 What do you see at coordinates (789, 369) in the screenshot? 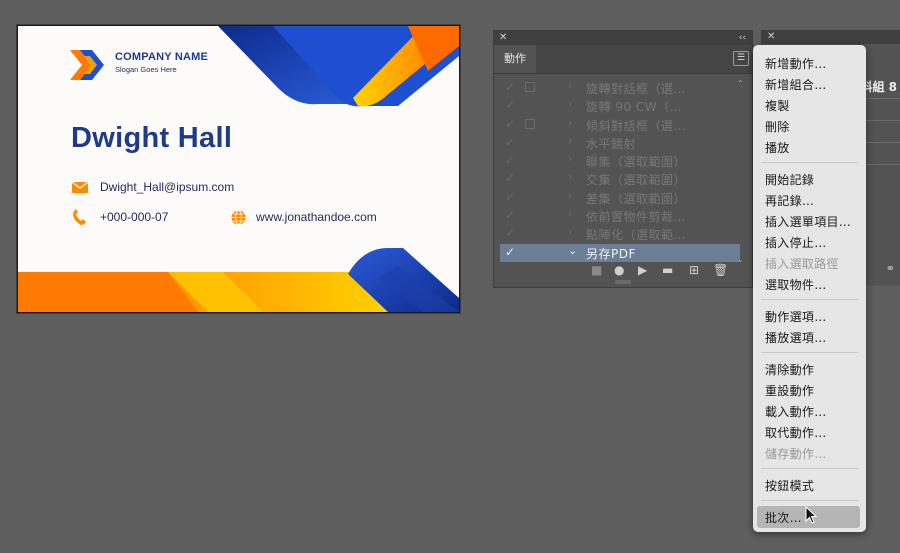
I see `menu-item-clear-actions: 清除動作` at bounding box center [789, 369].